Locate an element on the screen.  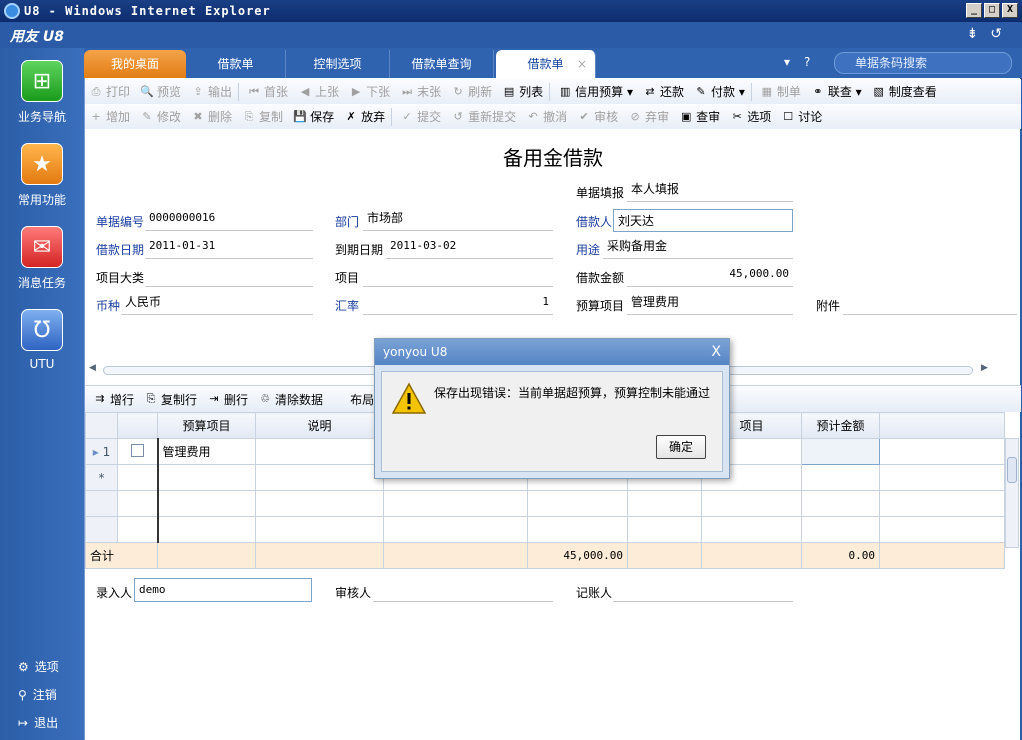
row-checkbox is located at coordinates (137, 450).